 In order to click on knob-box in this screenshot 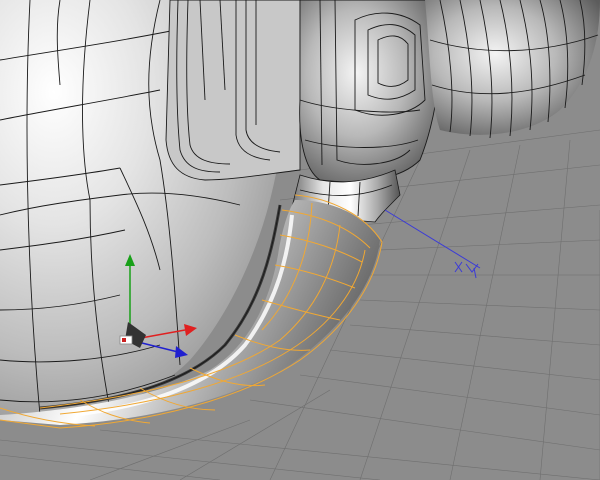, I will do `click(371, 91)`.